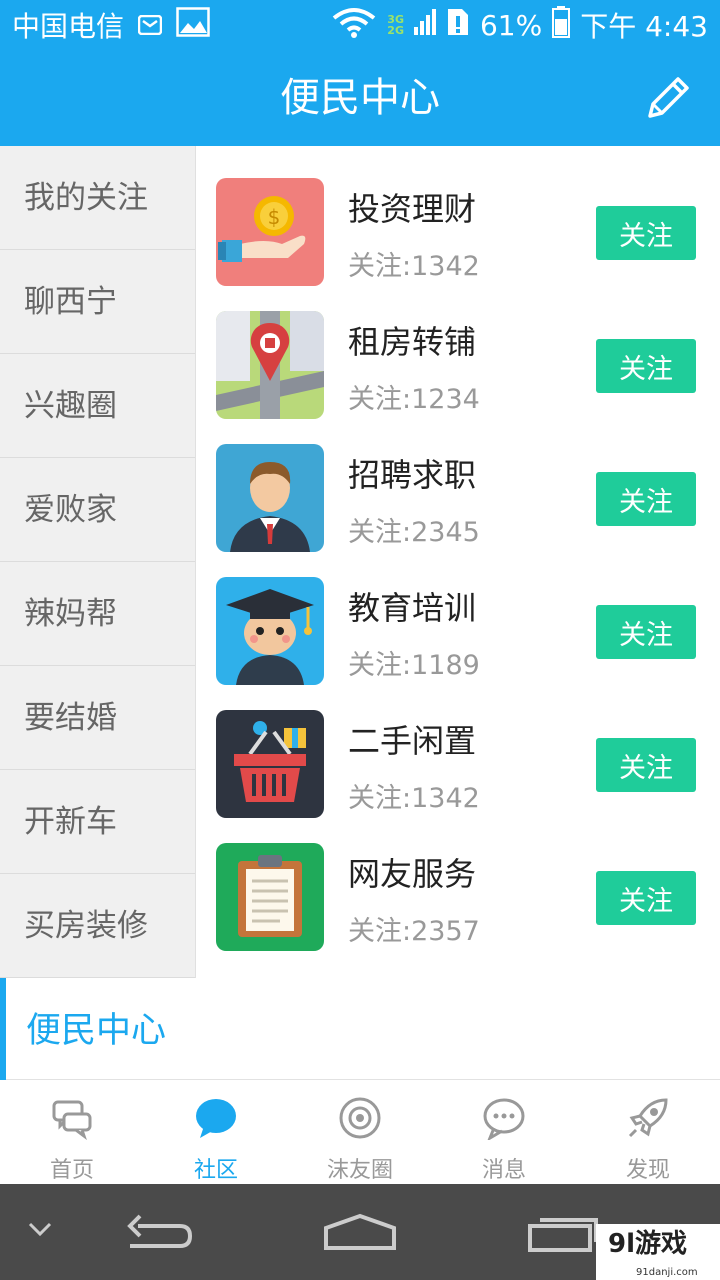  I want to click on businessman-icon, so click(270, 498).